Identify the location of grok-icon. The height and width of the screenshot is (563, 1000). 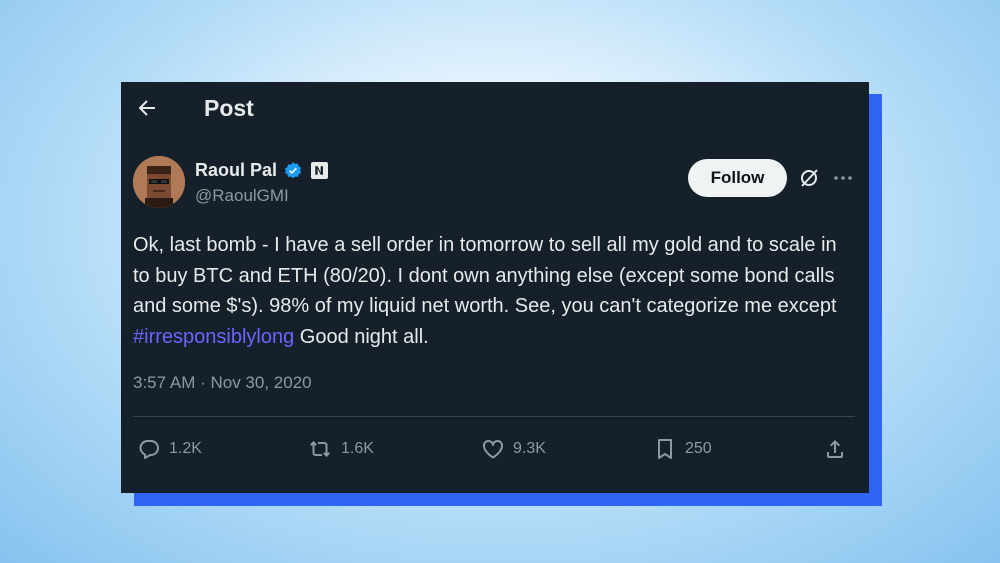
(809, 178).